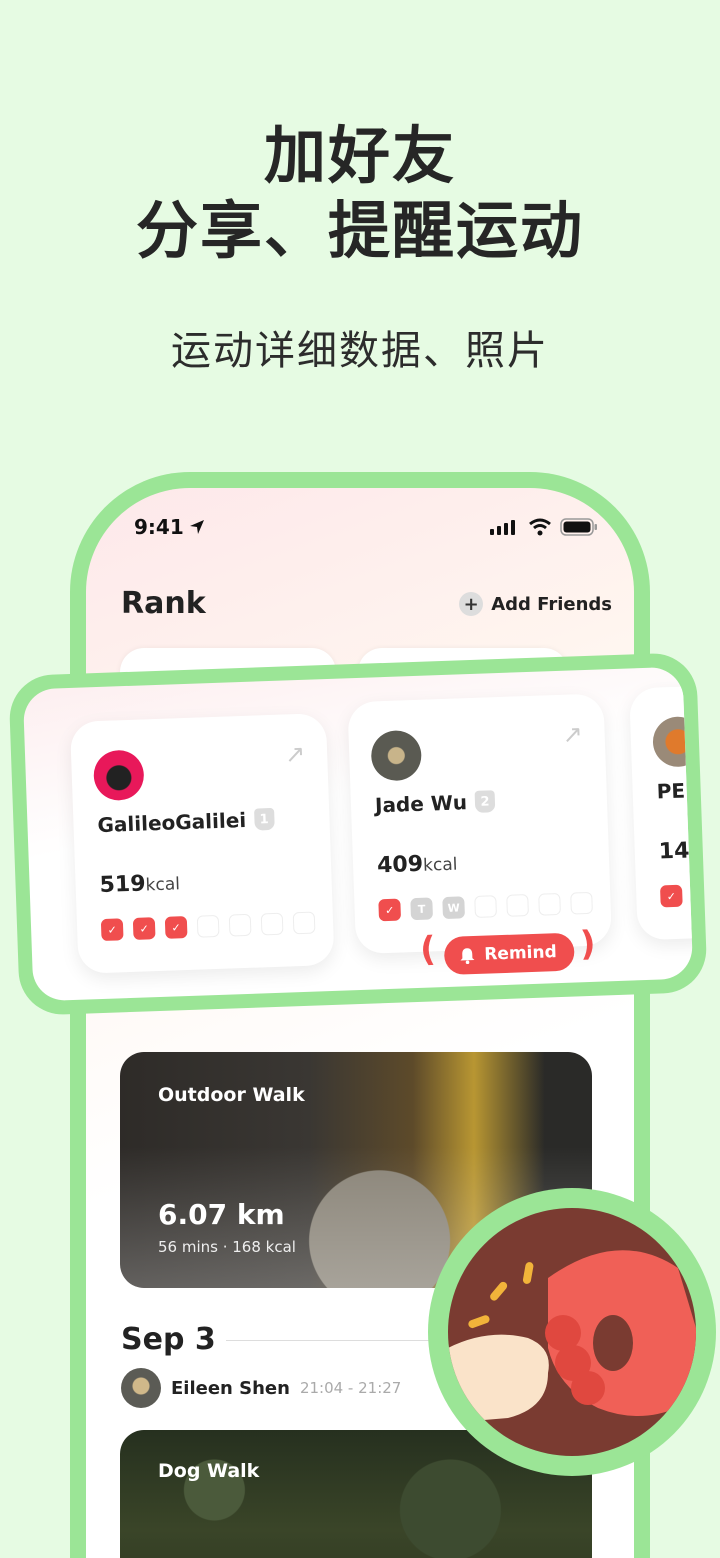 Image resolution: width=720 pixels, height=1558 pixels. I want to click on status-time: 9:41, so click(170, 527).